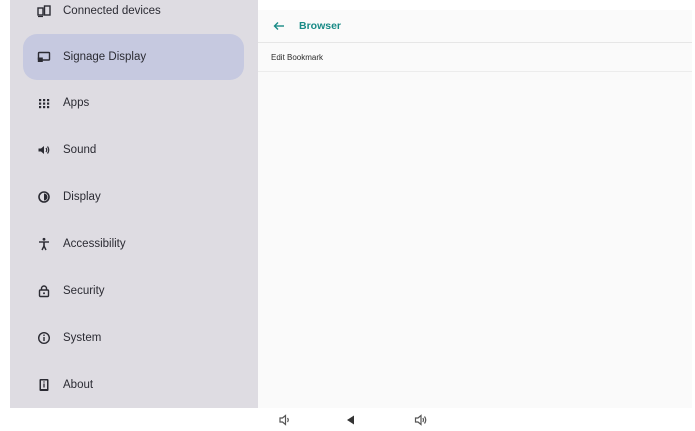  I want to click on sidebar-item-label: Connected devices, so click(112, 11).